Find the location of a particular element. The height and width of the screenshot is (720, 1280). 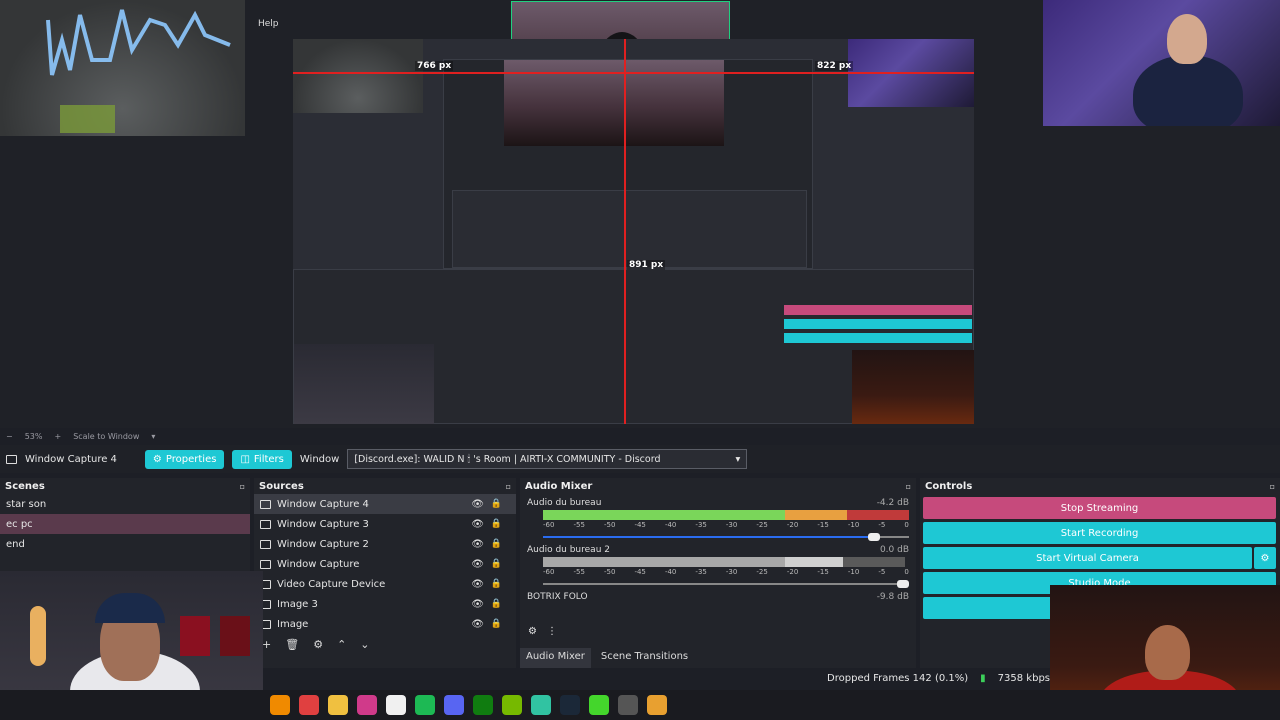

scale-tick: -50 is located at coordinates (609, 572).